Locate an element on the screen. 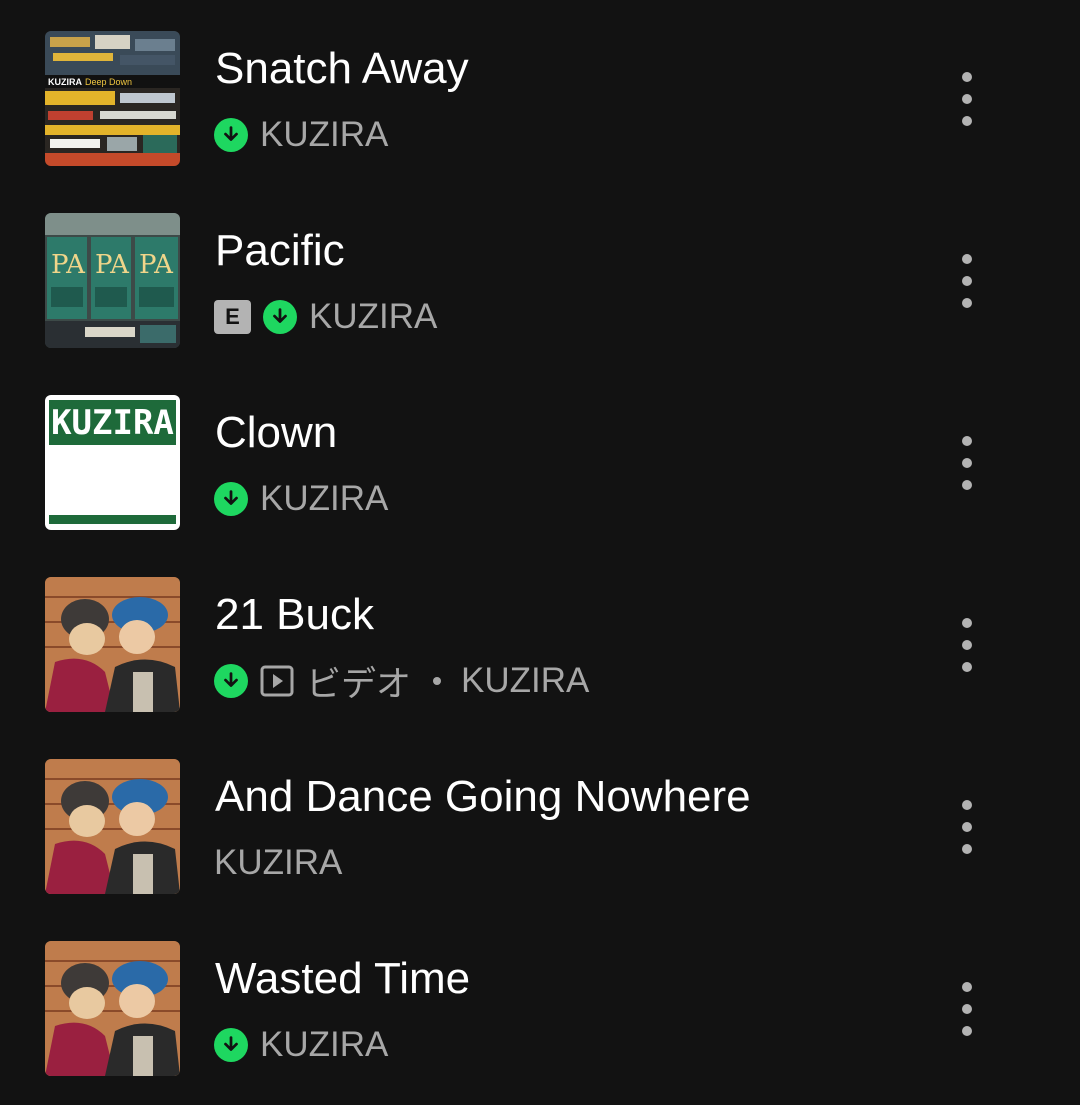 The height and width of the screenshot is (1105, 1080). track-meta: ビデオ KUZIRA is located at coordinates (401, 681).